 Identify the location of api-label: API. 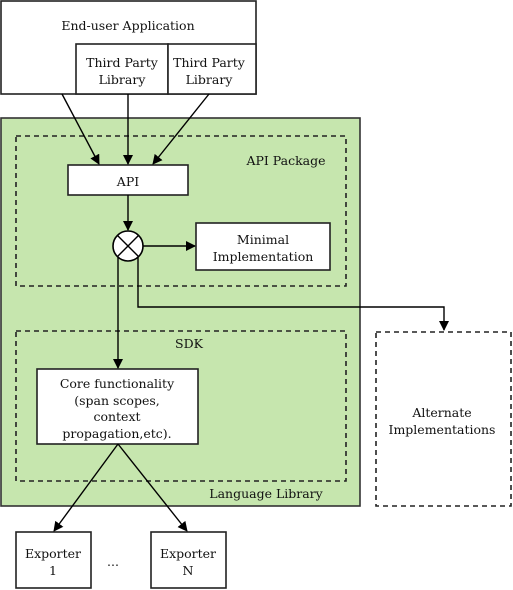
(127, 181).